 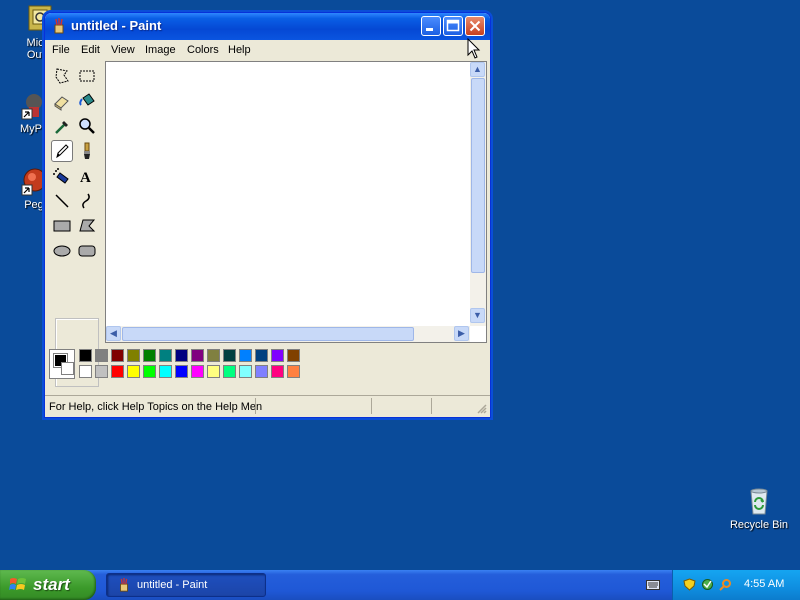 I want to click on tool-polygon, so click(x=87, y=226).